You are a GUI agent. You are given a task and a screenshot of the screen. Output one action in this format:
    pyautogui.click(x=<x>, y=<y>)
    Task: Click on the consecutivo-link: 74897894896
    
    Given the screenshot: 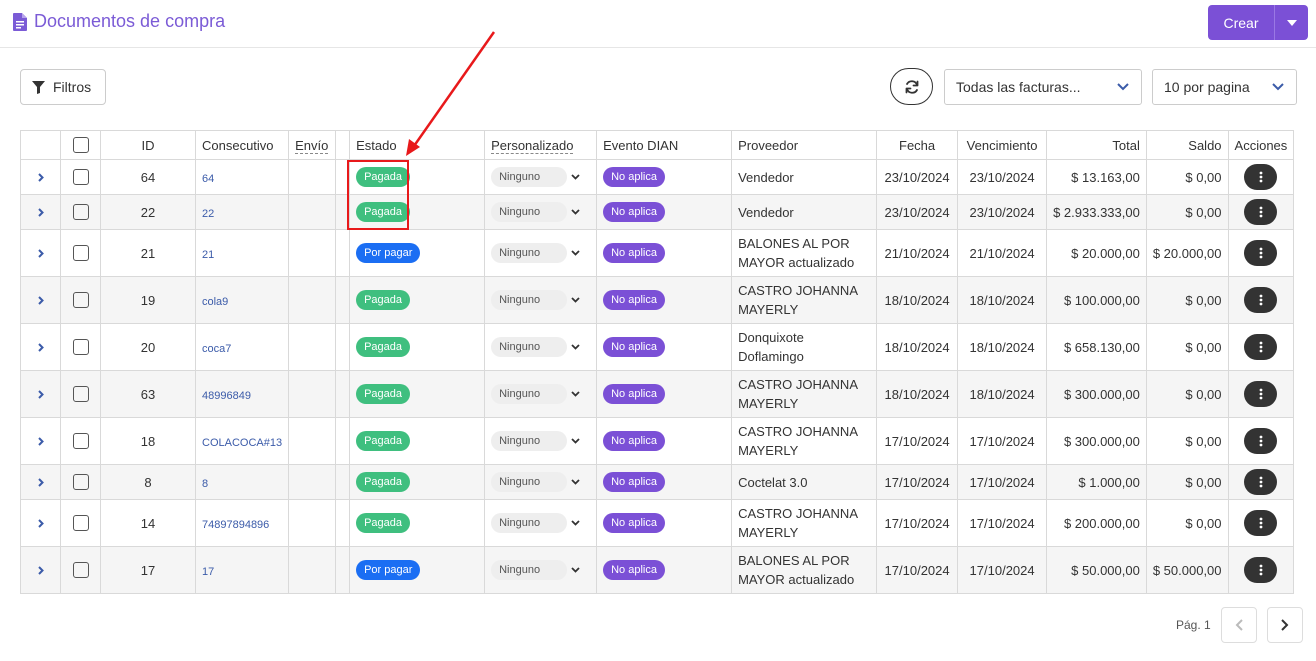 What is the action you would take?
    pyautogui.click(x=235, y=525)
    